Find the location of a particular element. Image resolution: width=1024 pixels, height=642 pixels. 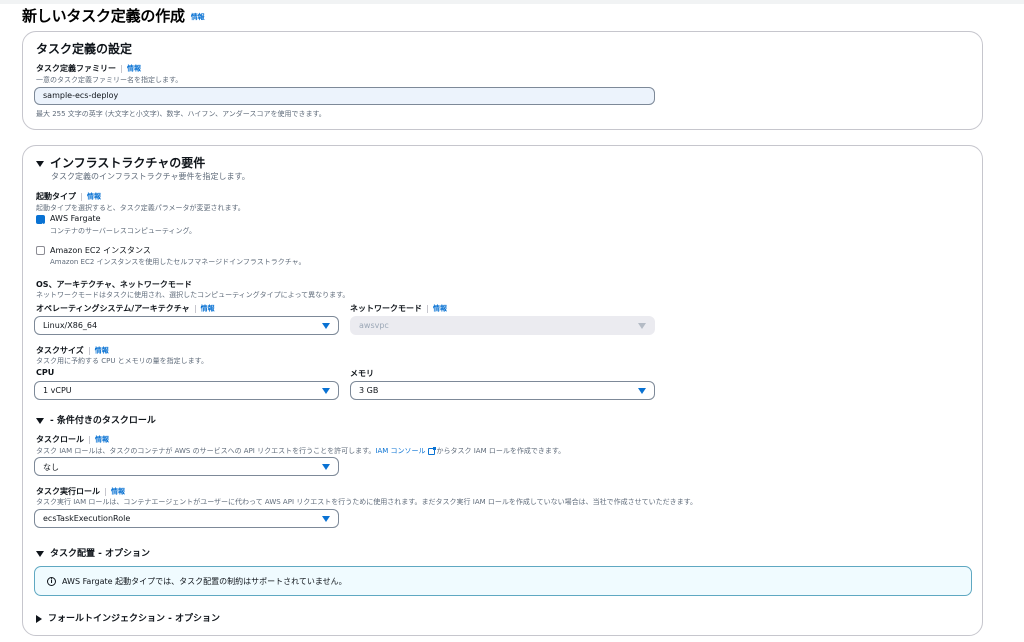

task-size-label: タスクサイズ 情報 is located at coordinates (72, 350).